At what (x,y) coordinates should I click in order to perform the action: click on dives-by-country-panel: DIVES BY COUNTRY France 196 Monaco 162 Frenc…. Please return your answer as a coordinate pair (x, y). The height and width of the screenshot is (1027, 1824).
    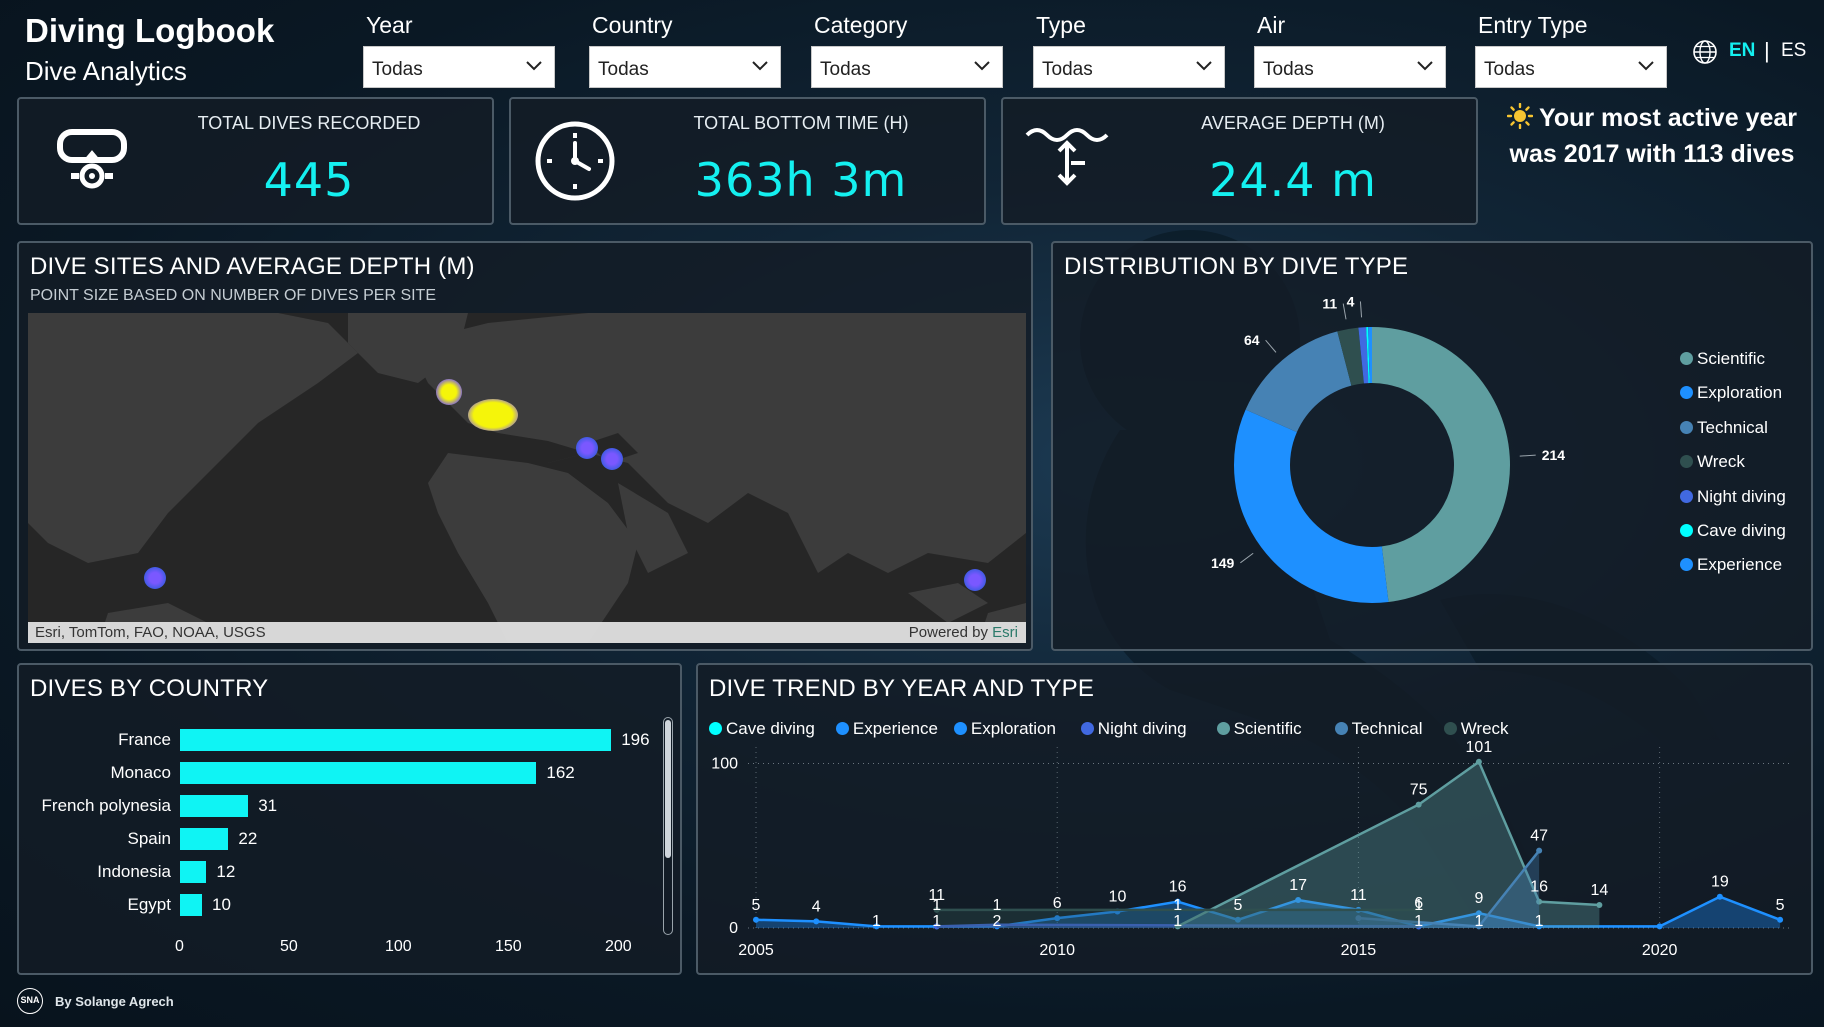
    Looking at the image, I should click on (349, 819).